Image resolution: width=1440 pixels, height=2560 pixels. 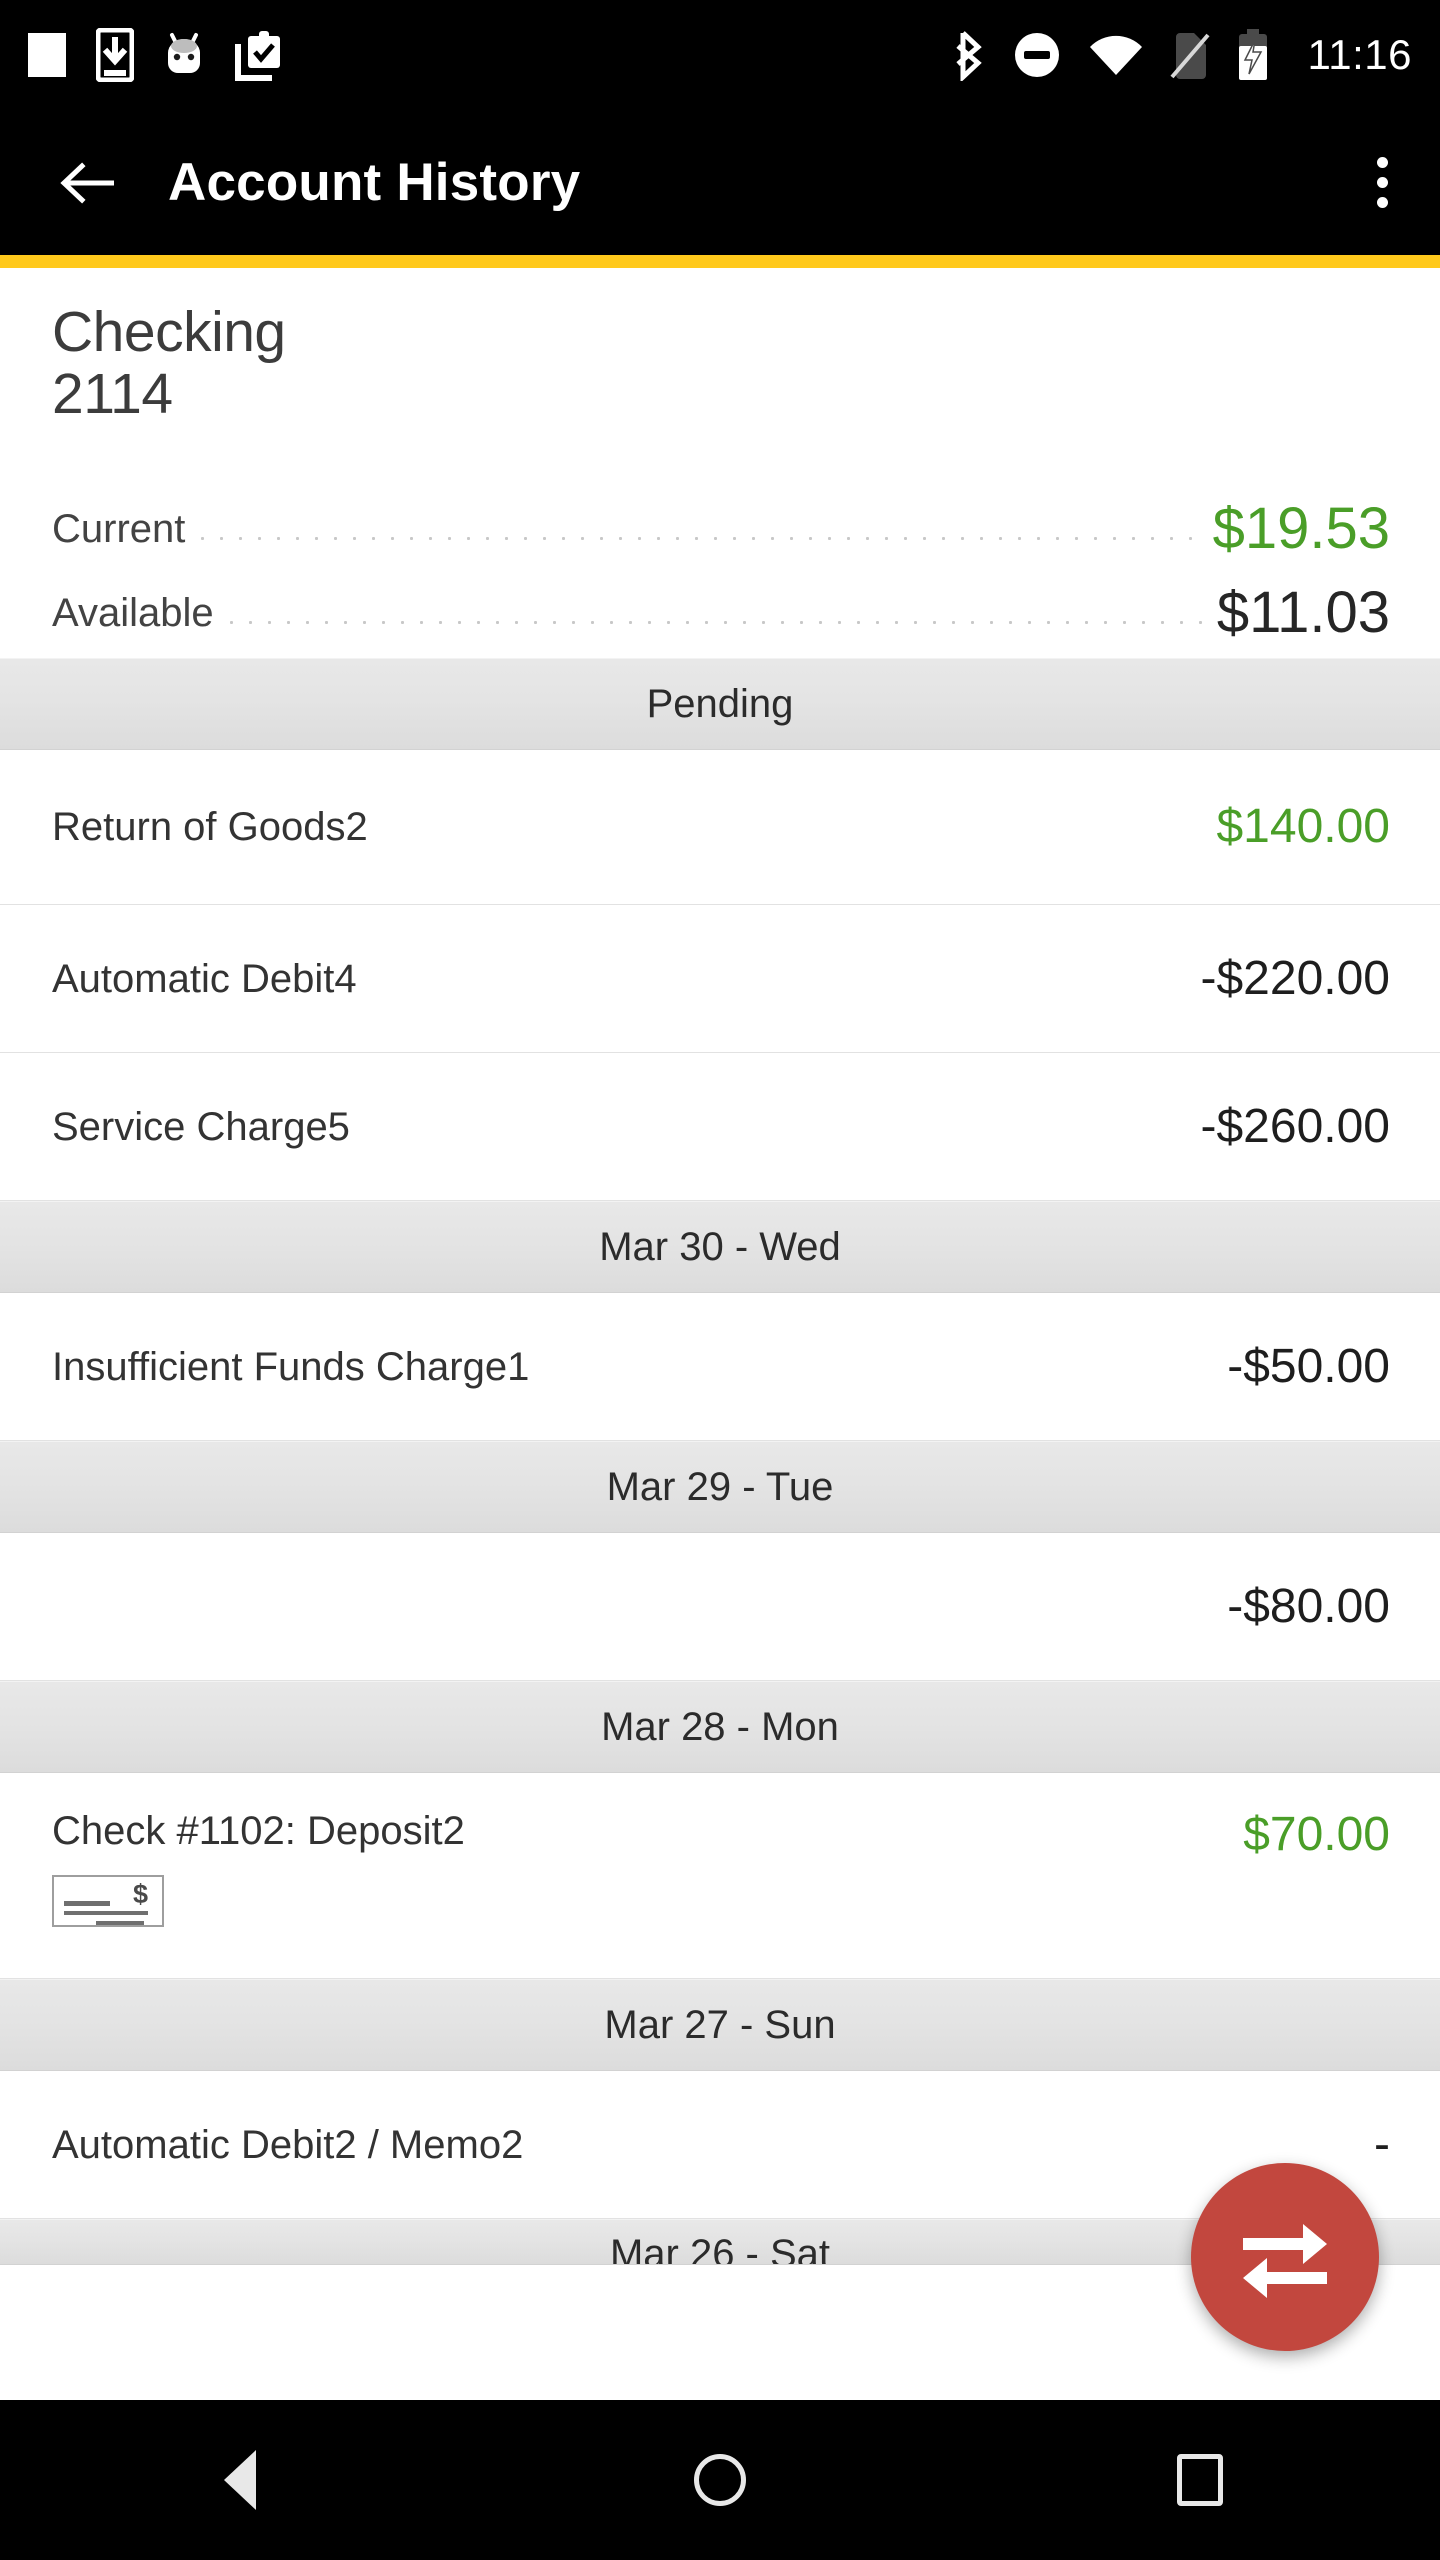 I want to click on table-row: Automatic Debit4 -$220.00, so click(x=720, y=979).